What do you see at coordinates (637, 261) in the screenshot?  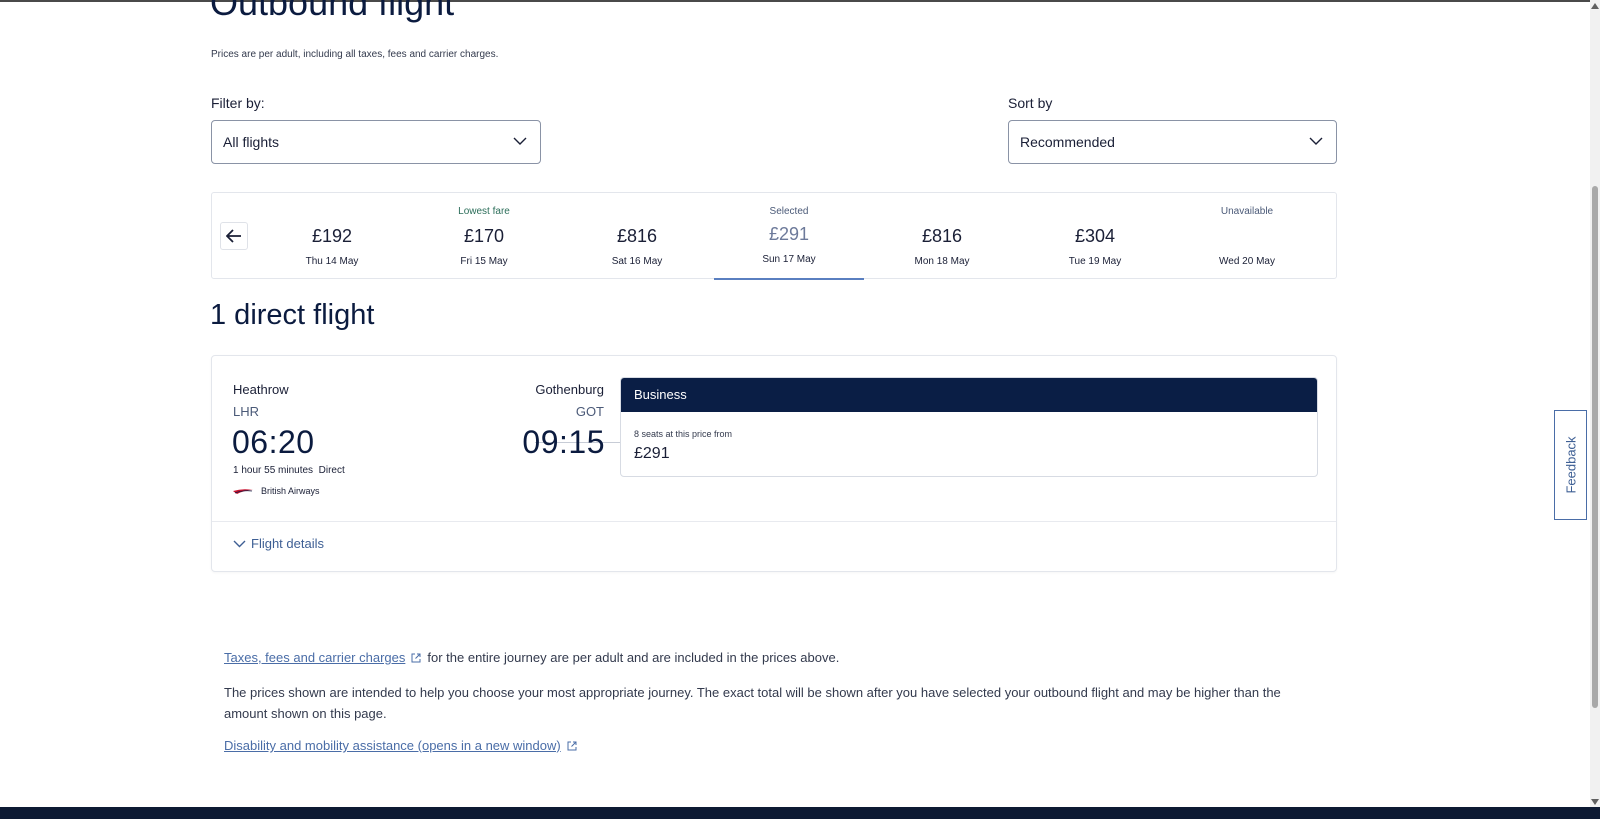 I see `date-option-date: Sat 16 May` at bounding box center [637, 261].